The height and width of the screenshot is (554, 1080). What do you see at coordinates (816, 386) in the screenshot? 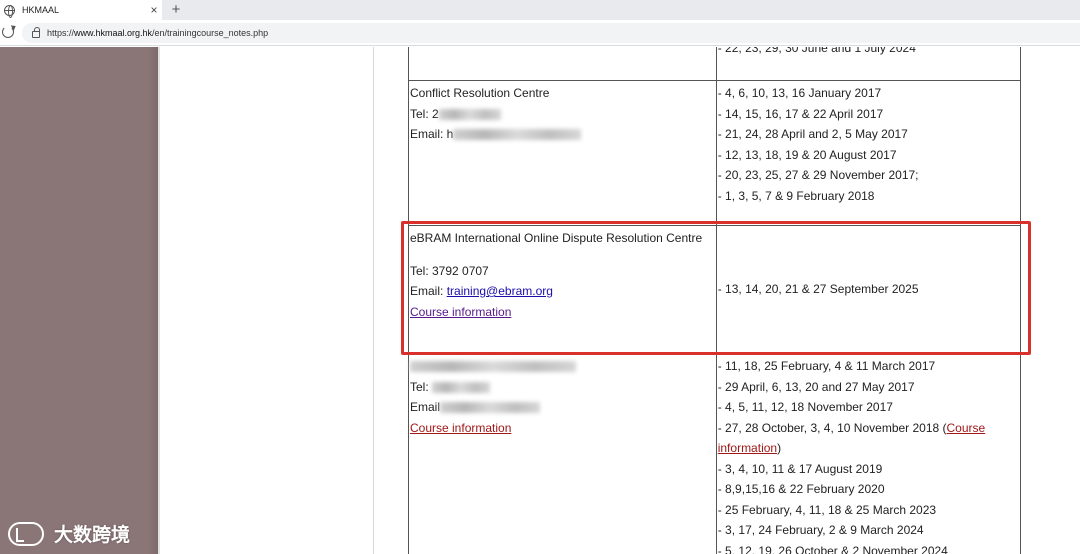
I see `date-item: - 29 April, 6, 13, 20 and 27 May 2017` at bounding box center [816, 386].